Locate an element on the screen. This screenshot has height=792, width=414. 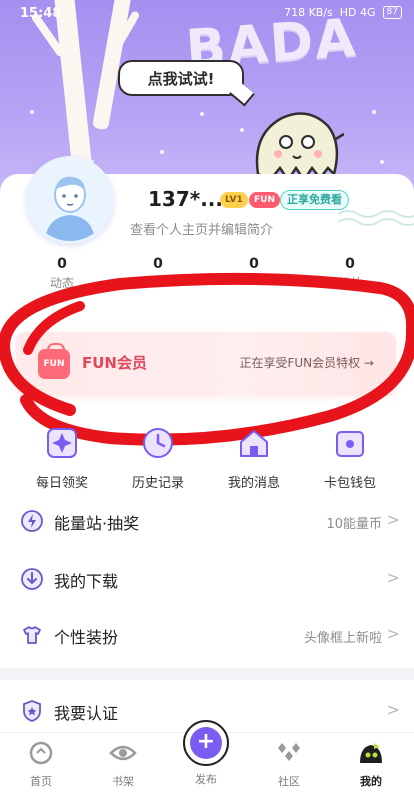
quick-label: 每日领奖 is located at coordinates (61, 483).